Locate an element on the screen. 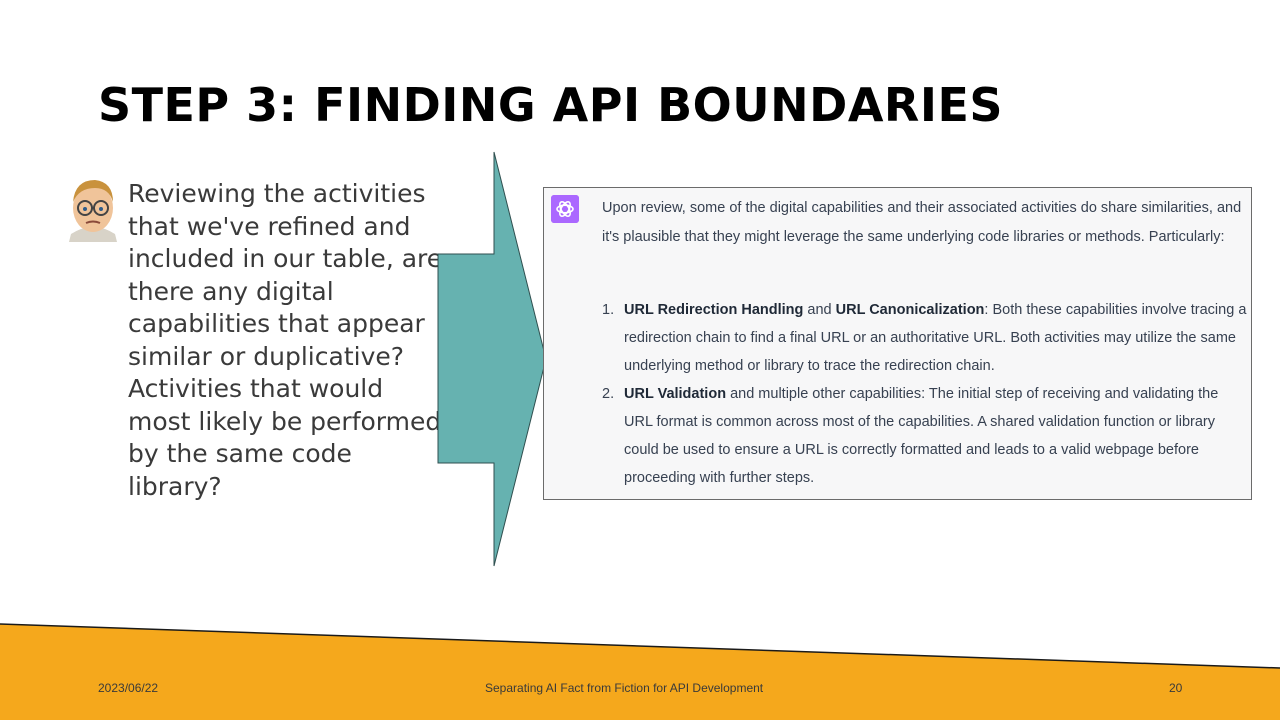 This screenshot has height=720, width=1280. item-joiner: and is located at coordinates (819, 310).